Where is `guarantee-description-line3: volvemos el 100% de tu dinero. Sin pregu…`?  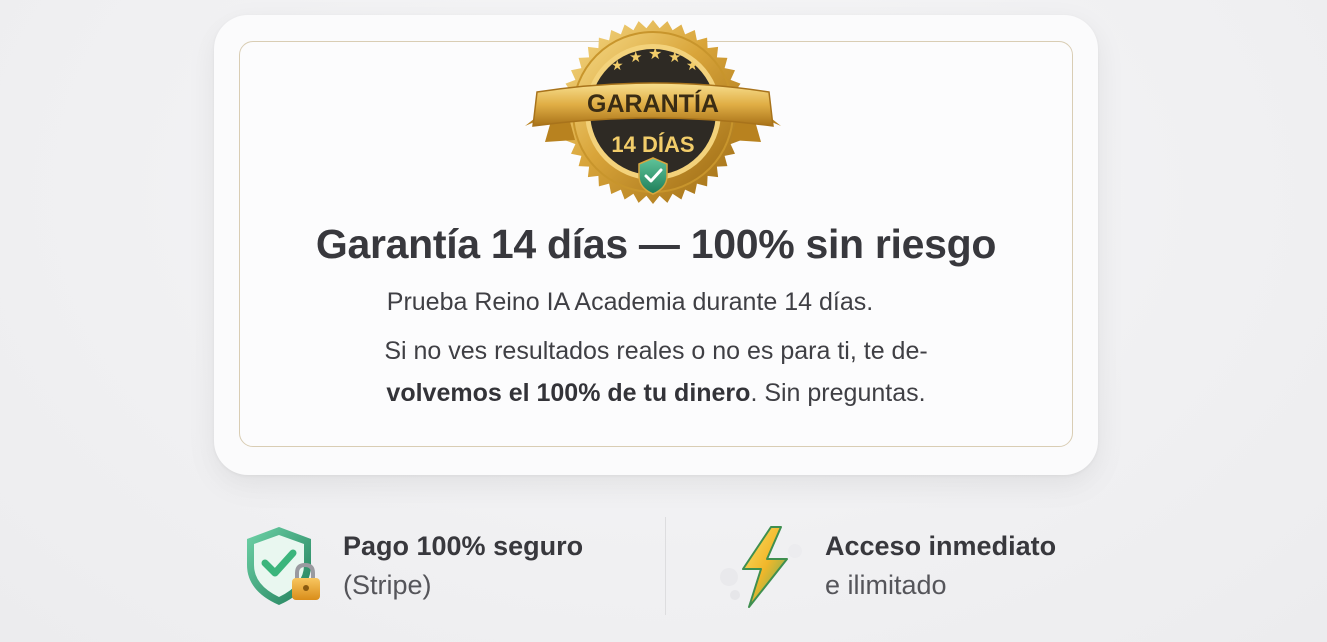
guarantee-description-line3: volvemos el 100% de tu dinero. Sin pregu… is located at coordinates (656, 393).